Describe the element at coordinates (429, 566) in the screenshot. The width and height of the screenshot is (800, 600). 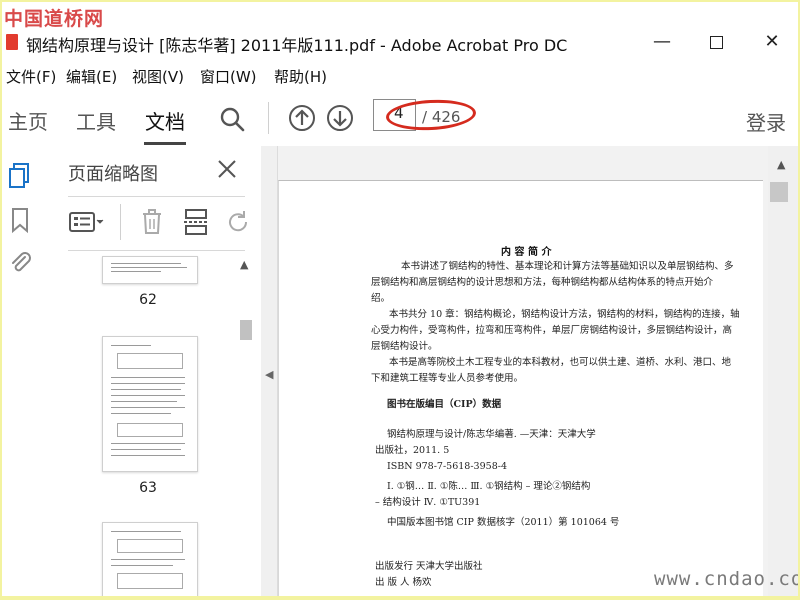
I see `doc-publisher-line: 出版发行 天津大学出版社` at that location.